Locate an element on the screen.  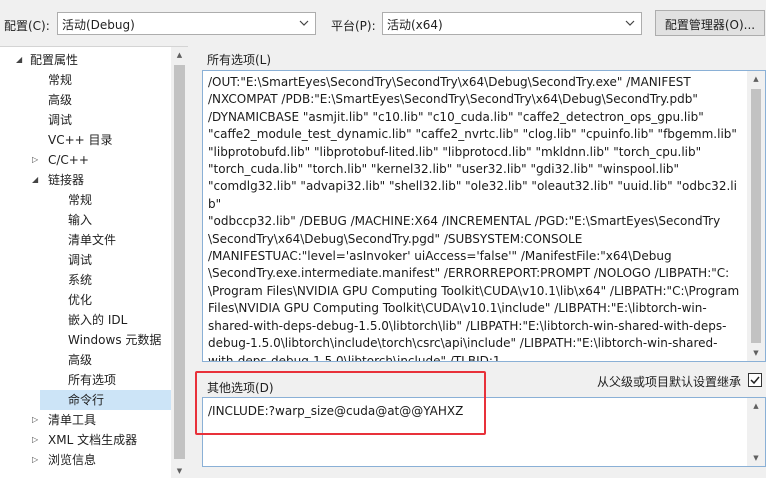
inherit-checkbox is located at coordinates (755, 380).